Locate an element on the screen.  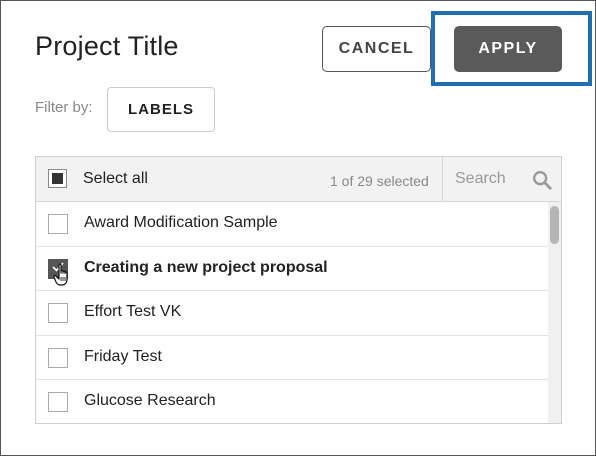
list-item: Creating a new project proposal is located at coordinates (292, 269).